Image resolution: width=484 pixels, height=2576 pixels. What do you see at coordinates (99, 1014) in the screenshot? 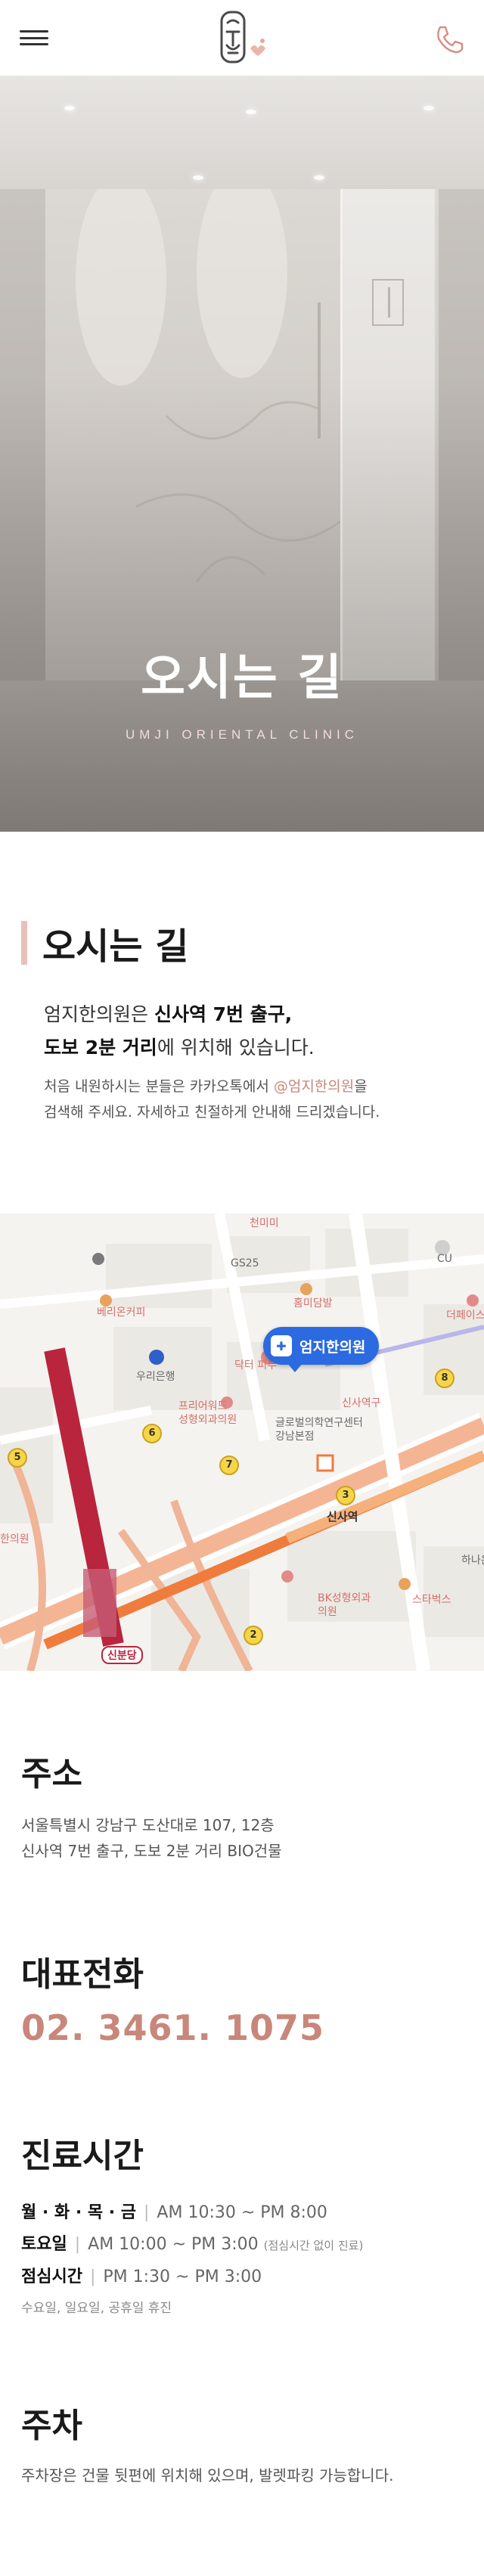
I see `directions-line-1-prefix: 엄지한의원은` at bounding box center [99, 1014].